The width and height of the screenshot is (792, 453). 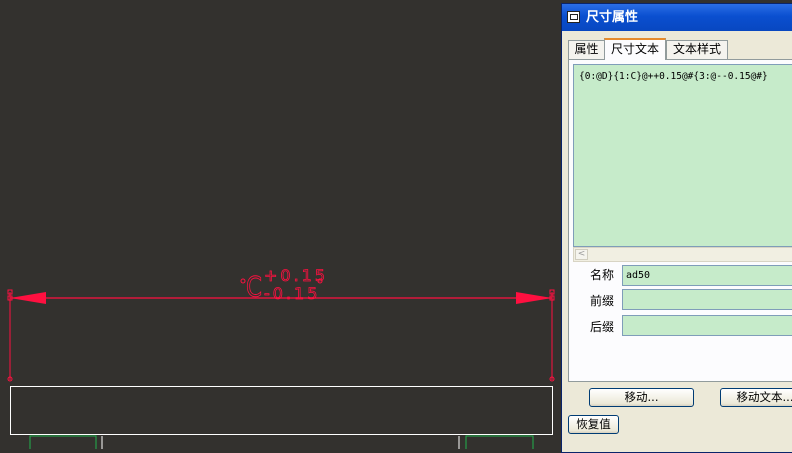 What do you see at coordinates (296, 276) in the screenshot?
I see `dimension-tolerance-upper: +0.15` at bounding box center [296, 276].